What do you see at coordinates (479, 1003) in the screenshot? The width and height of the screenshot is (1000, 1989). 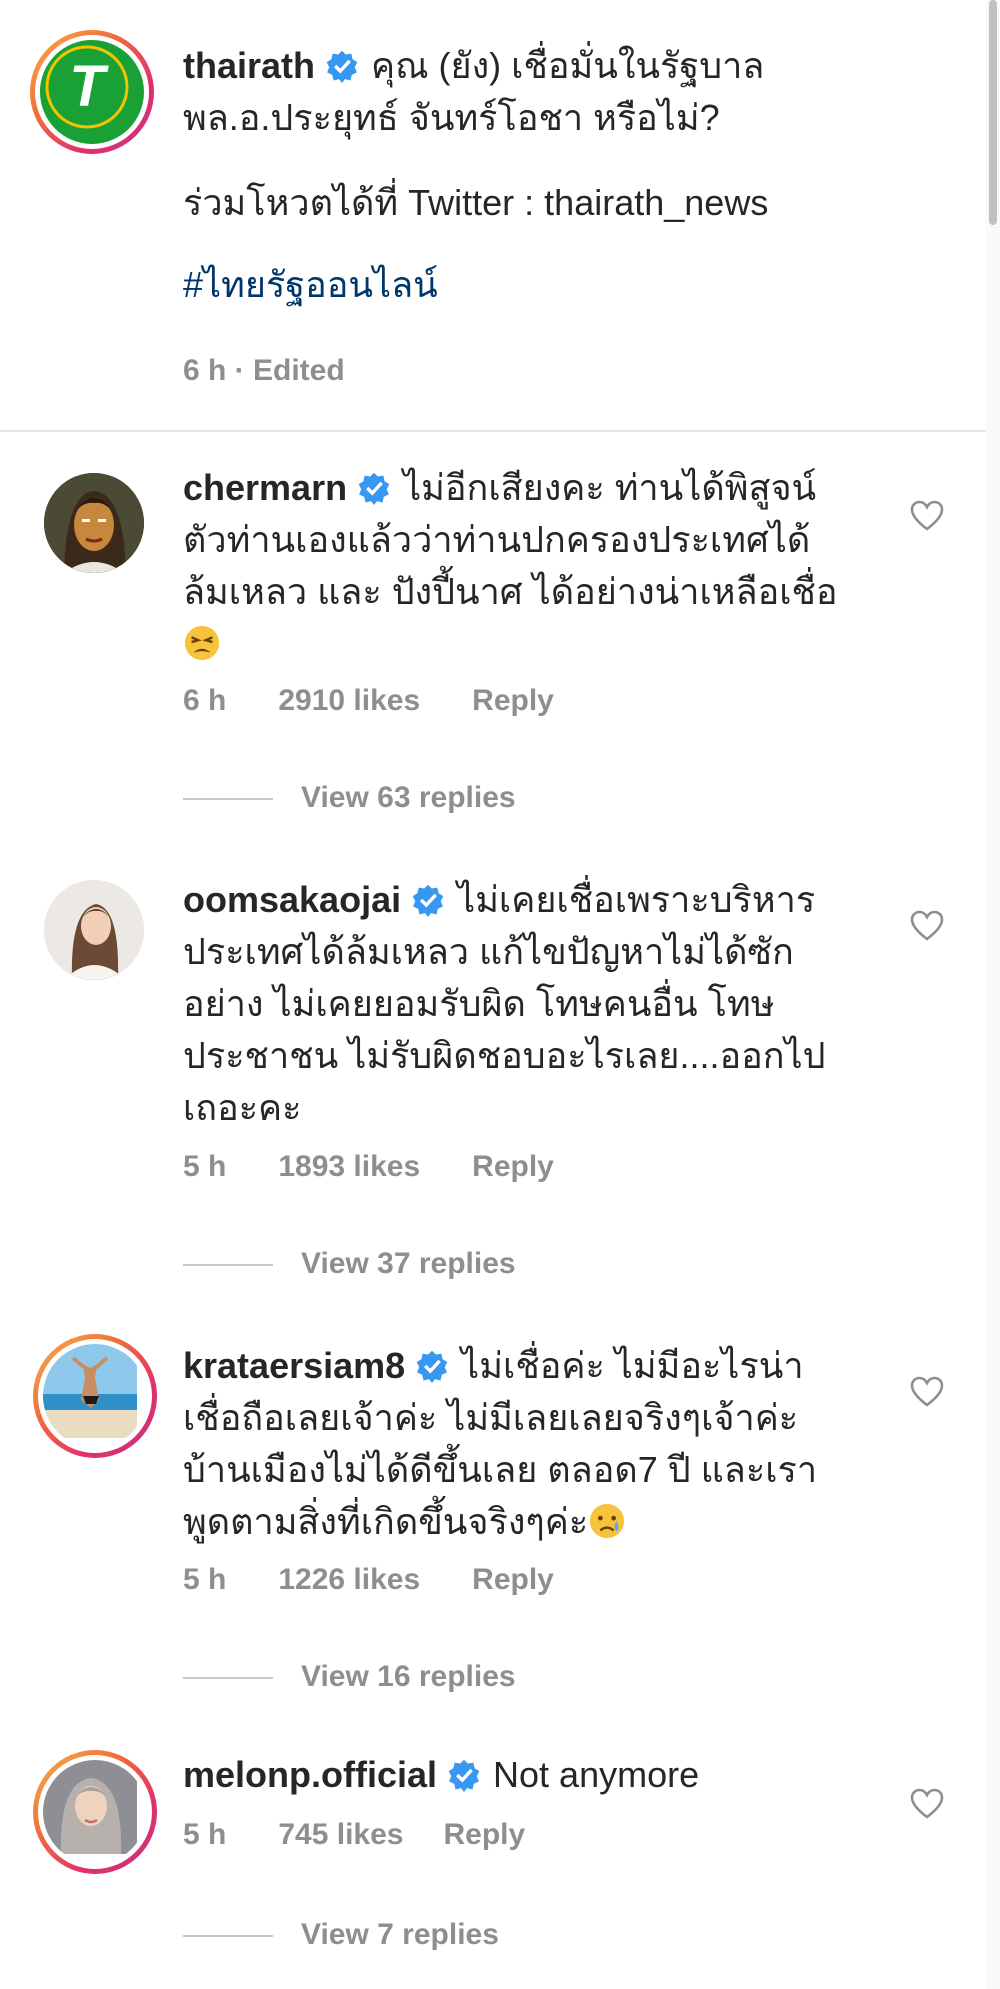 I see `comment-line: อย่าง ไม่เคยยอมรับผิด โทษคนอื่น โทษ` at bounding box center [479, 1003].